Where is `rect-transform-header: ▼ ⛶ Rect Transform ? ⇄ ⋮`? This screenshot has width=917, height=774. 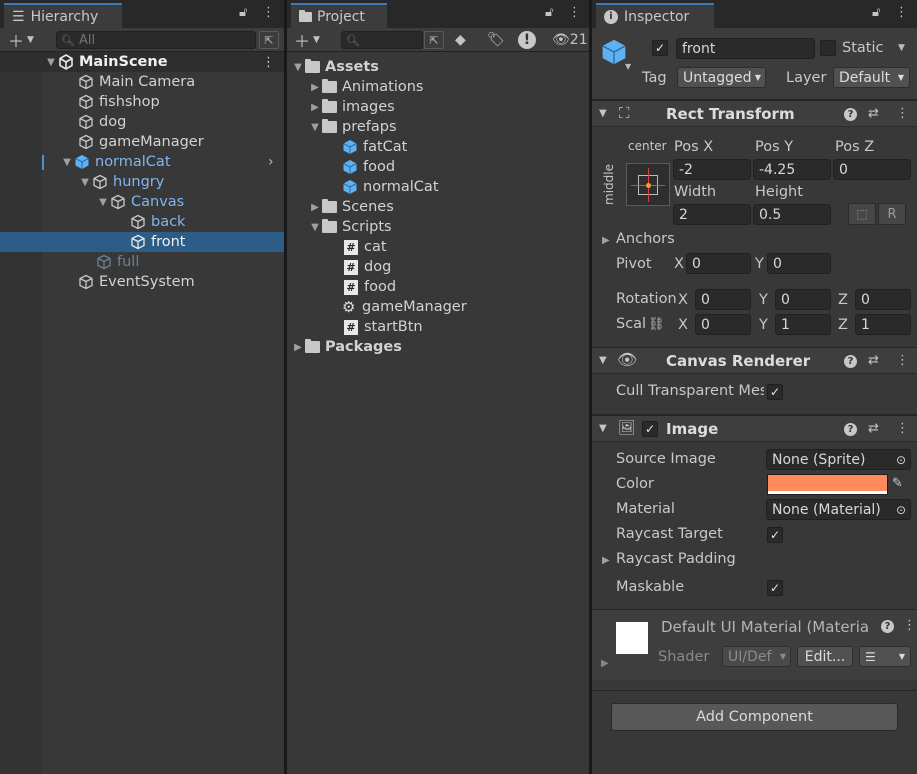 rect-transform-header: ▼ ⛶ Rect Transform ? ⇄ ⋮ is located at coordinates (754, 113).